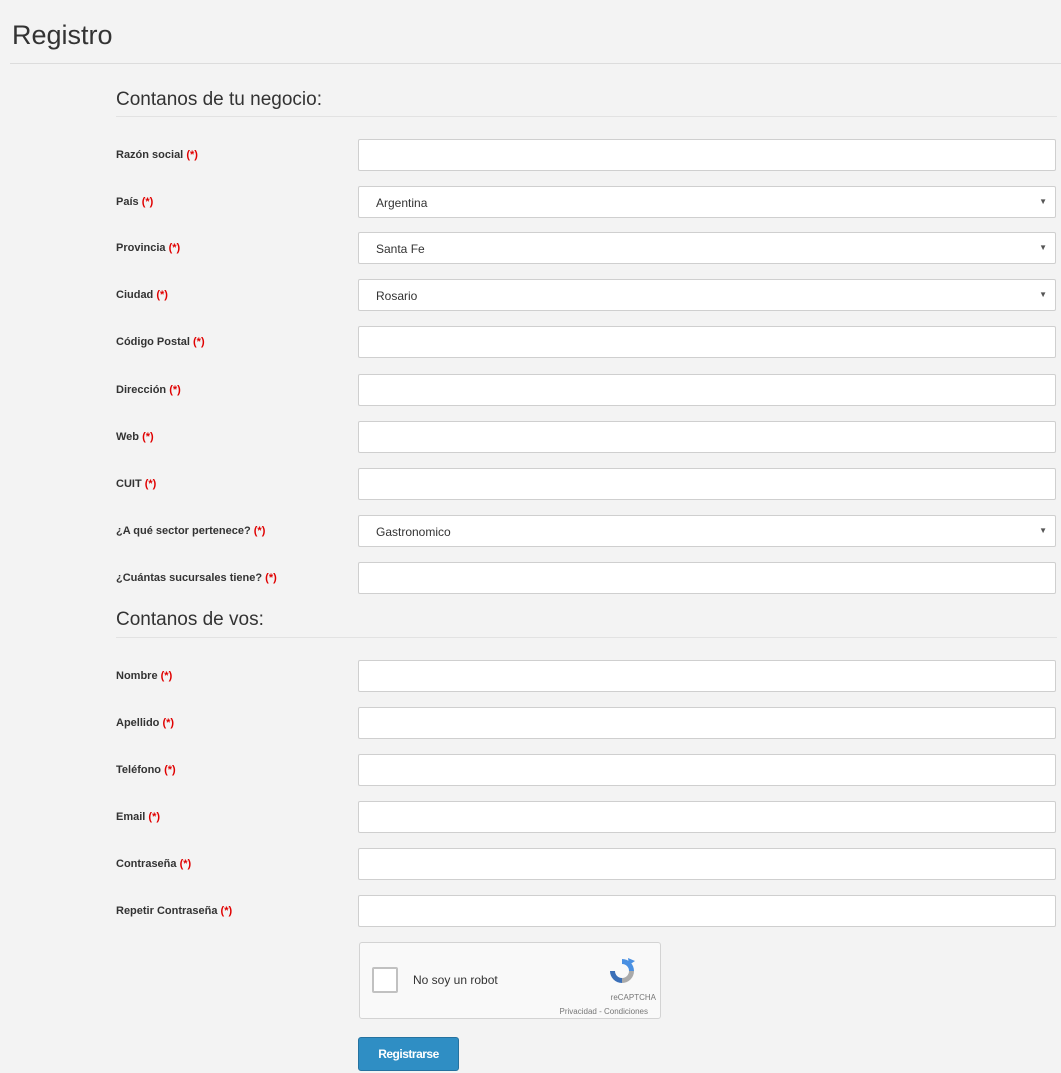 The height and width of the screenshot is (1073, 1061). I want to click on form-row-sucursales: ¿Cuántas sucursales tiene? (*), so click(530, 579).